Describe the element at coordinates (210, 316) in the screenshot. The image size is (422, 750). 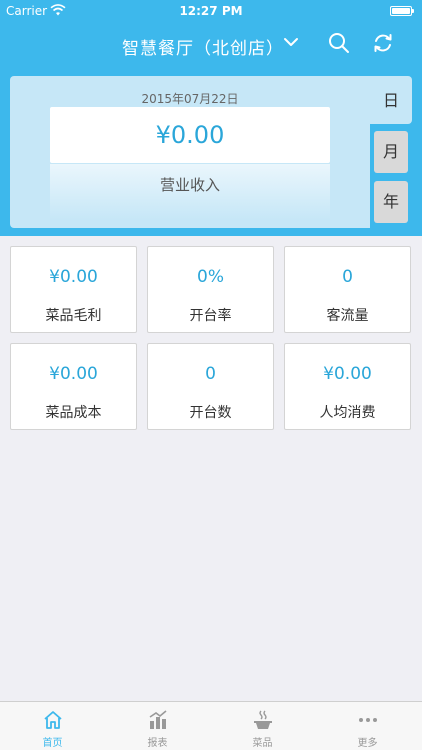
I see `stat-label: 开台率` at that location.